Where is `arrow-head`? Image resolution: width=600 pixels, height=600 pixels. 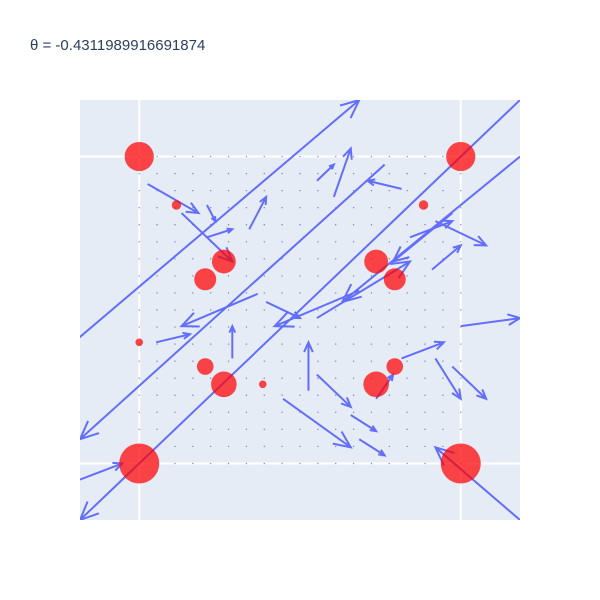 arrow-head is located at coordinates (44, 430).